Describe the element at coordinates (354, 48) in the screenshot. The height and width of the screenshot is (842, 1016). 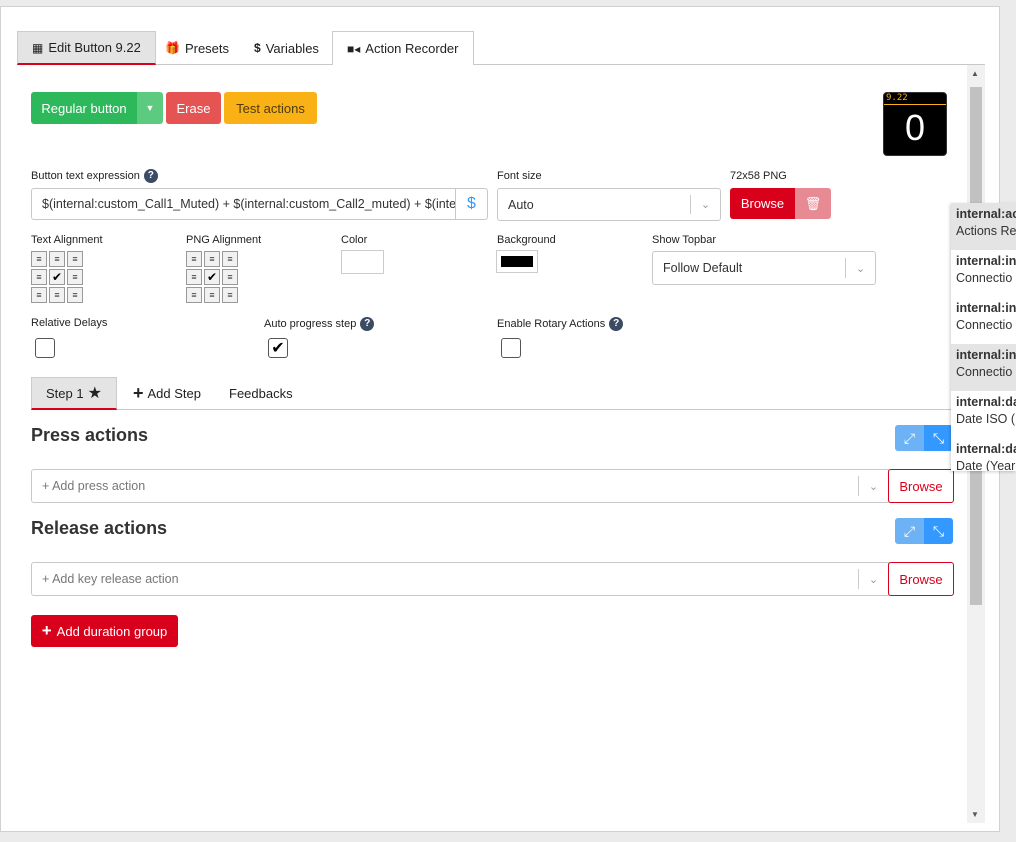
I see `video-icon: ■◂` at that location.